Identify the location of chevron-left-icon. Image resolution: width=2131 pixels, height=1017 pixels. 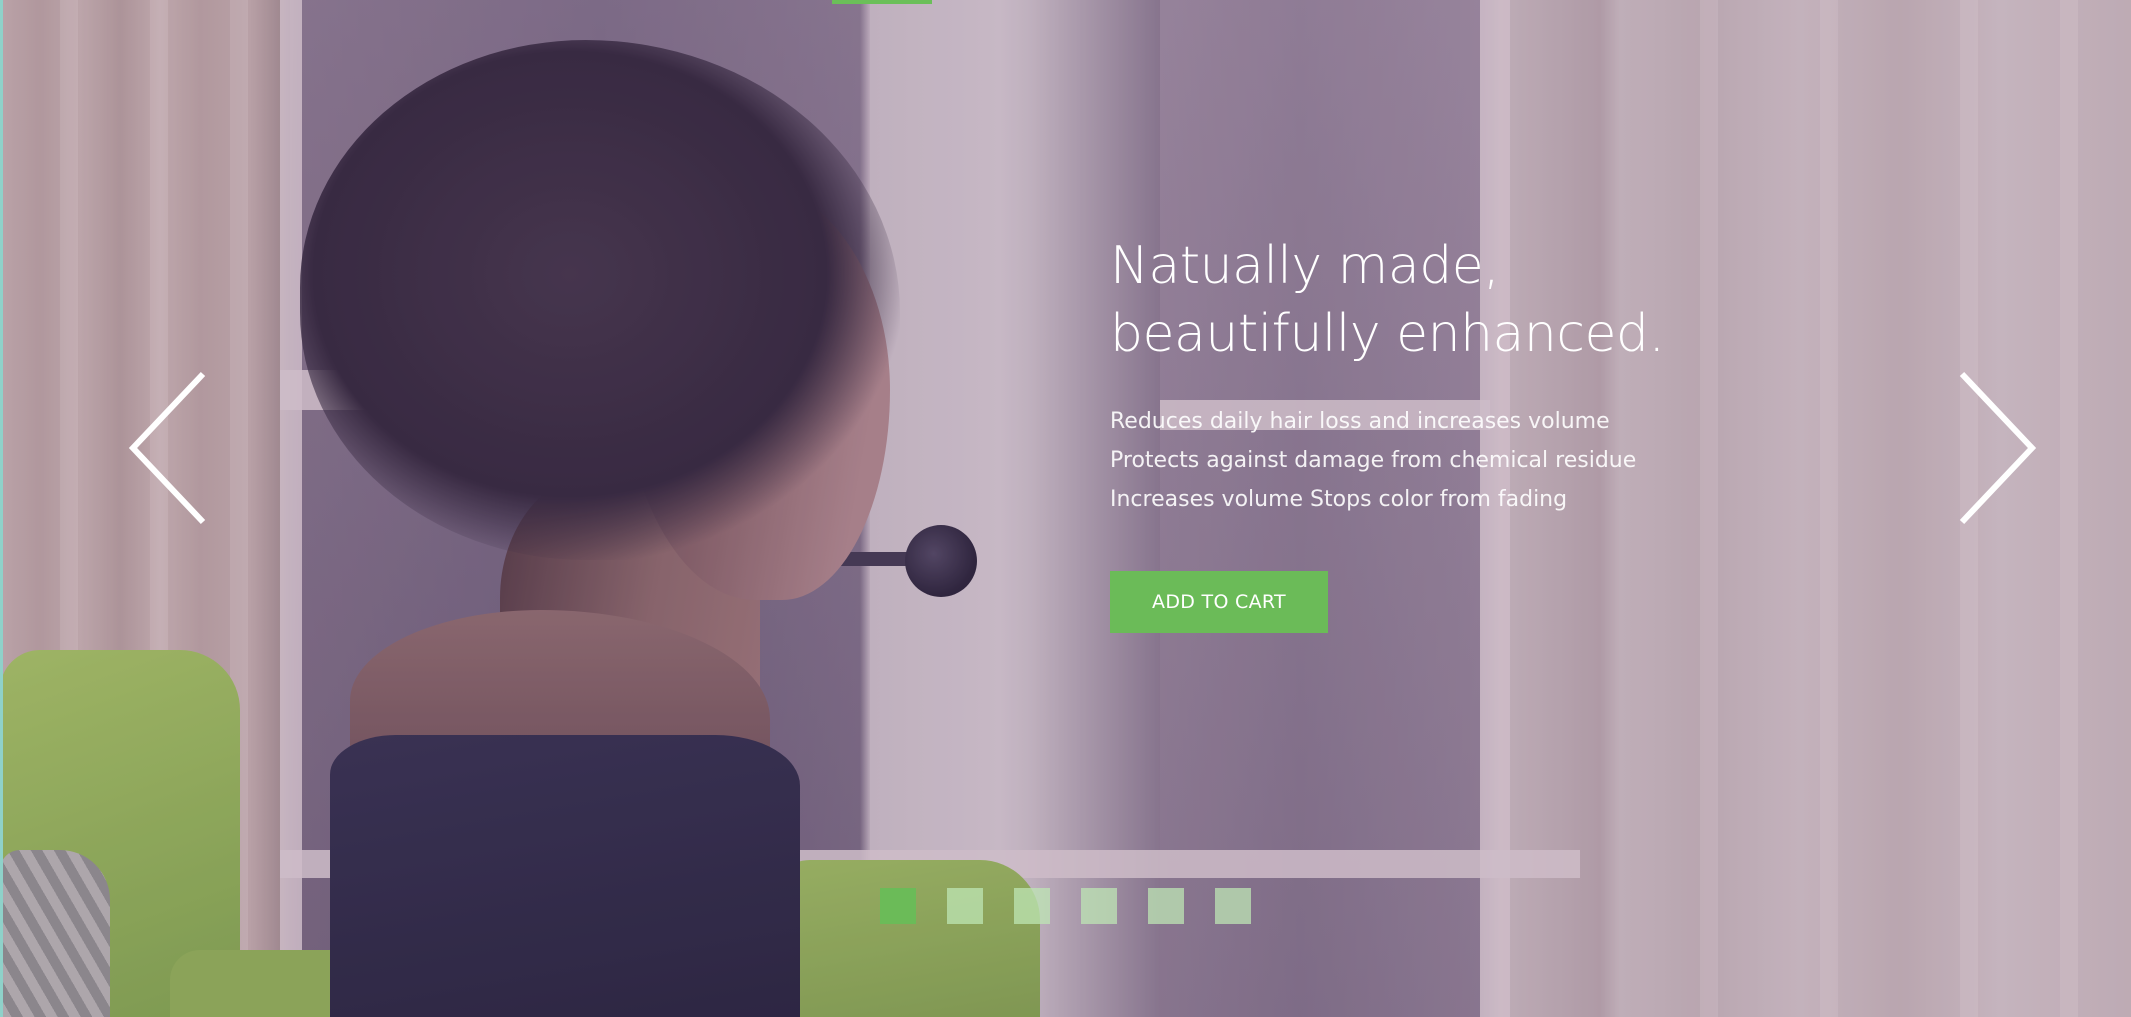
(167, 448).